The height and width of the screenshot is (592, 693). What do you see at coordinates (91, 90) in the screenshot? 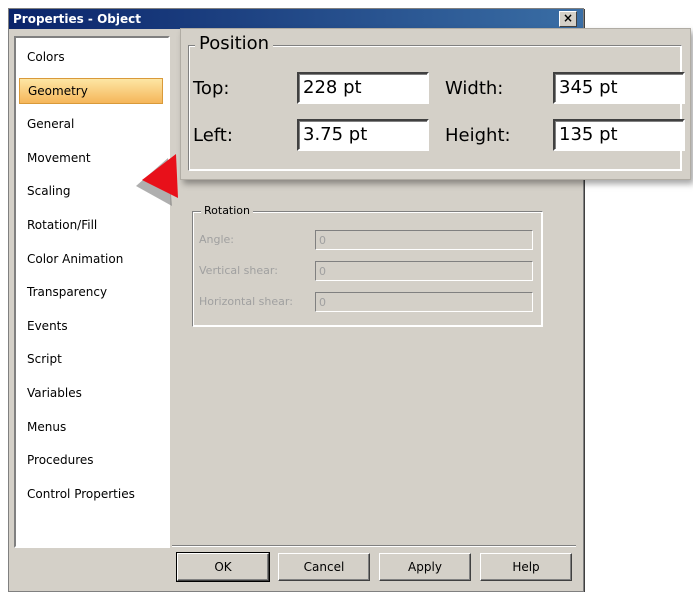
I see `sidebar-item-geometry: Geometry` at bounding box center [91, 90].